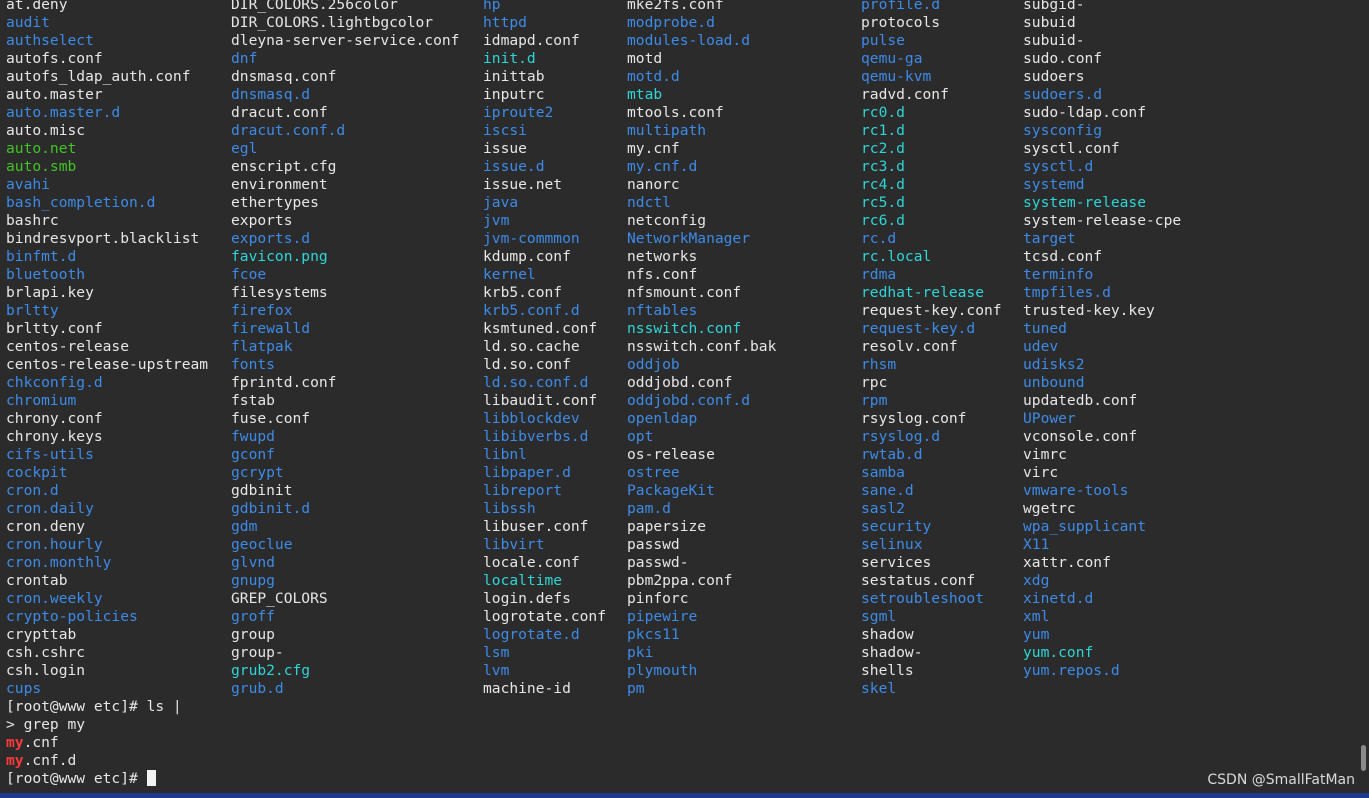  Describe the element at coordinates (76, 778) in the screenshot. I see `shell-prompt: [root@www etc]#` at that location.